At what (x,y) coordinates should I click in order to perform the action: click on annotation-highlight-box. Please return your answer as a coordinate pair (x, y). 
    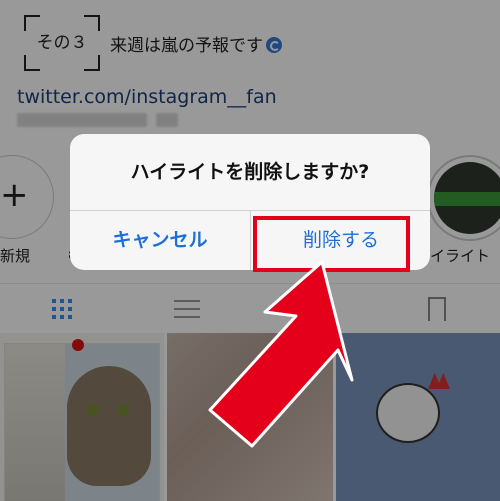
    Looking at the image, I should click on (331, 244).